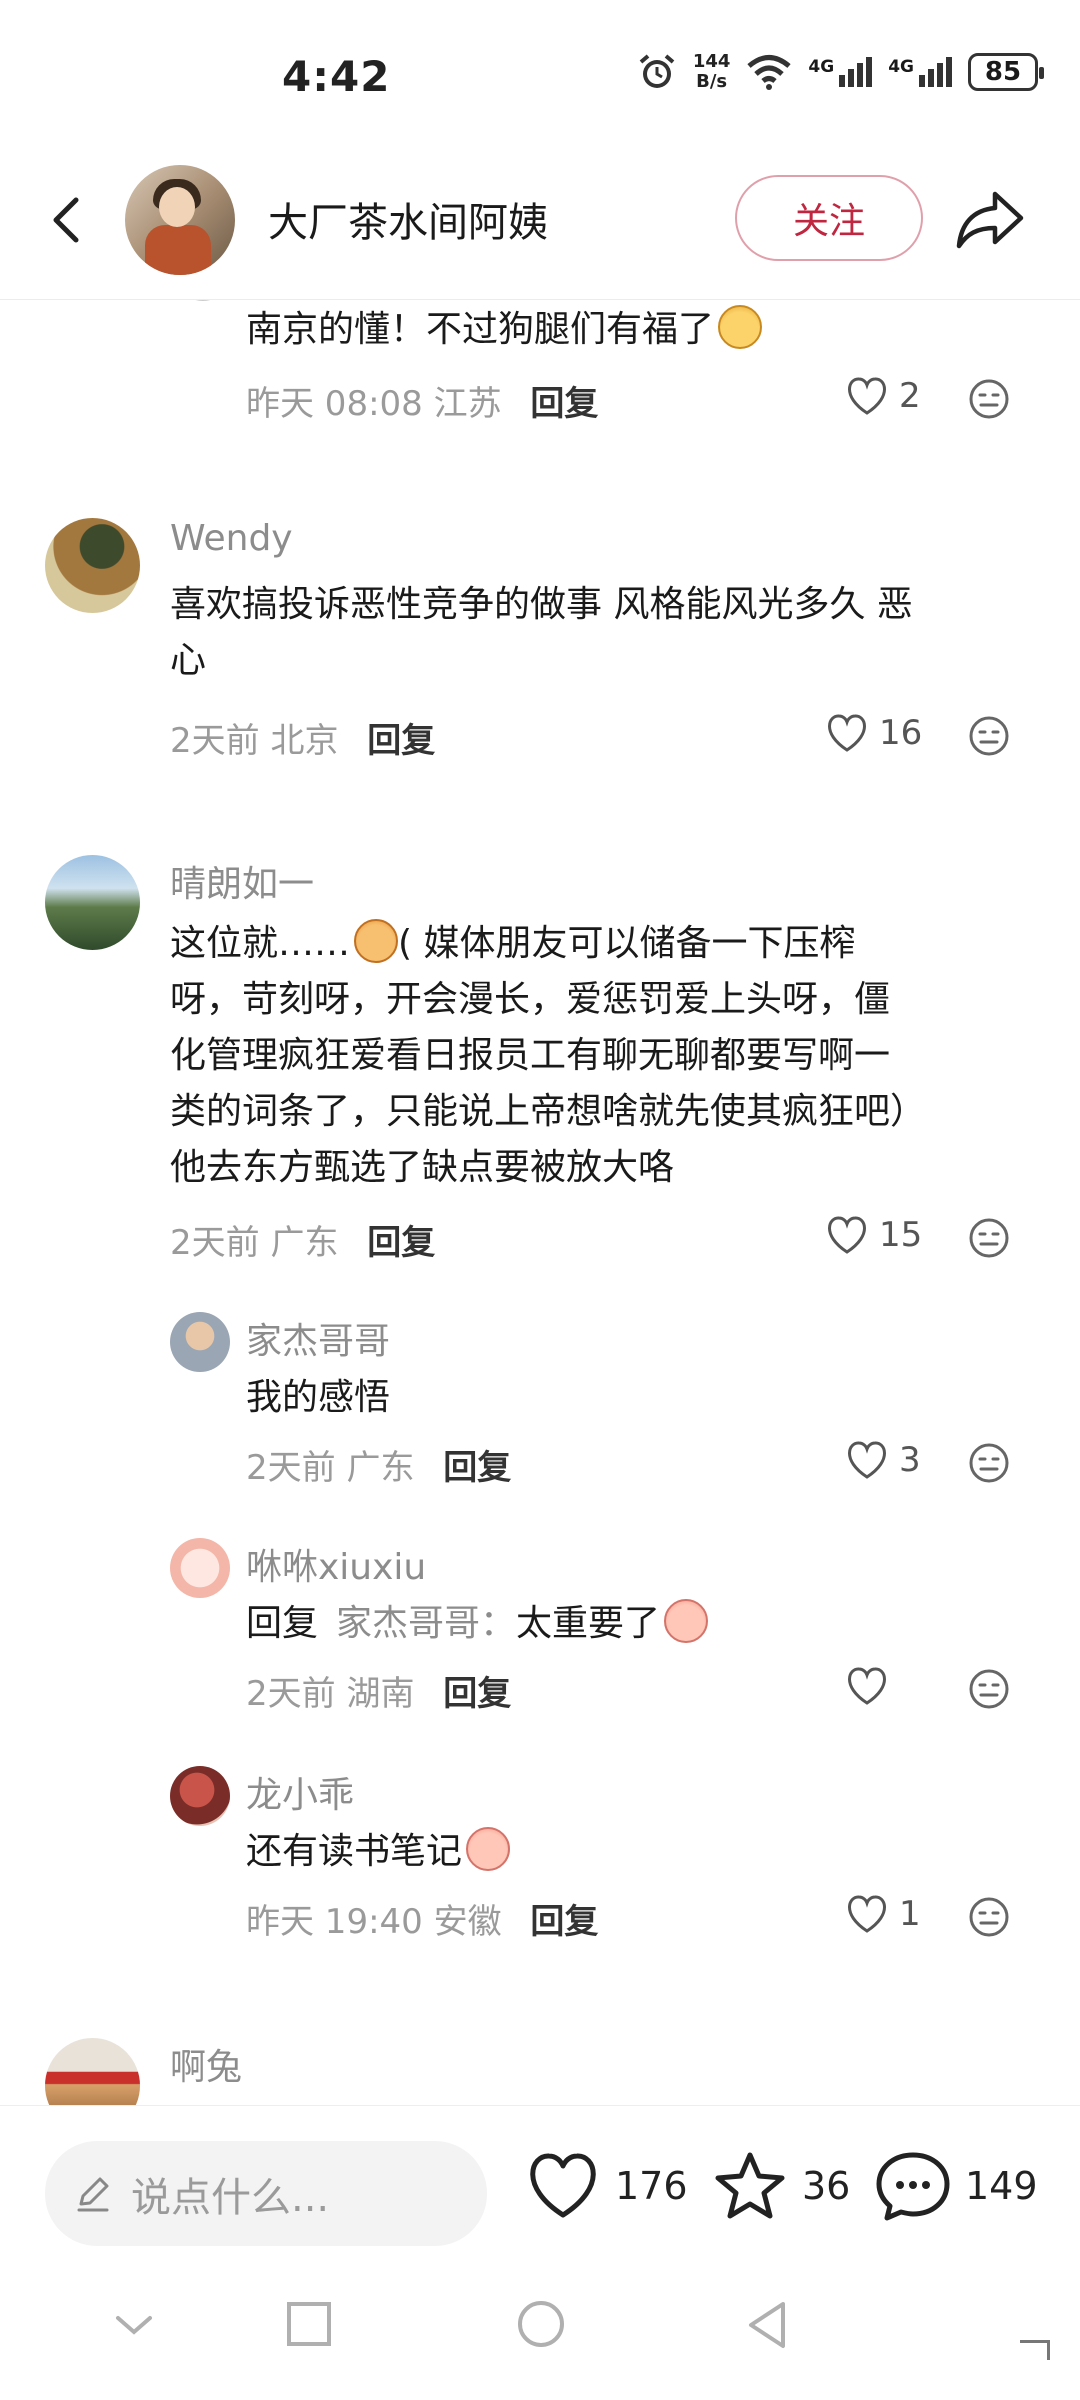 The height and width of the screenshot is (2400, 1080). Describe the element at coordinates (541, 2324) in the screenshot. I see `home-icon` at that location.